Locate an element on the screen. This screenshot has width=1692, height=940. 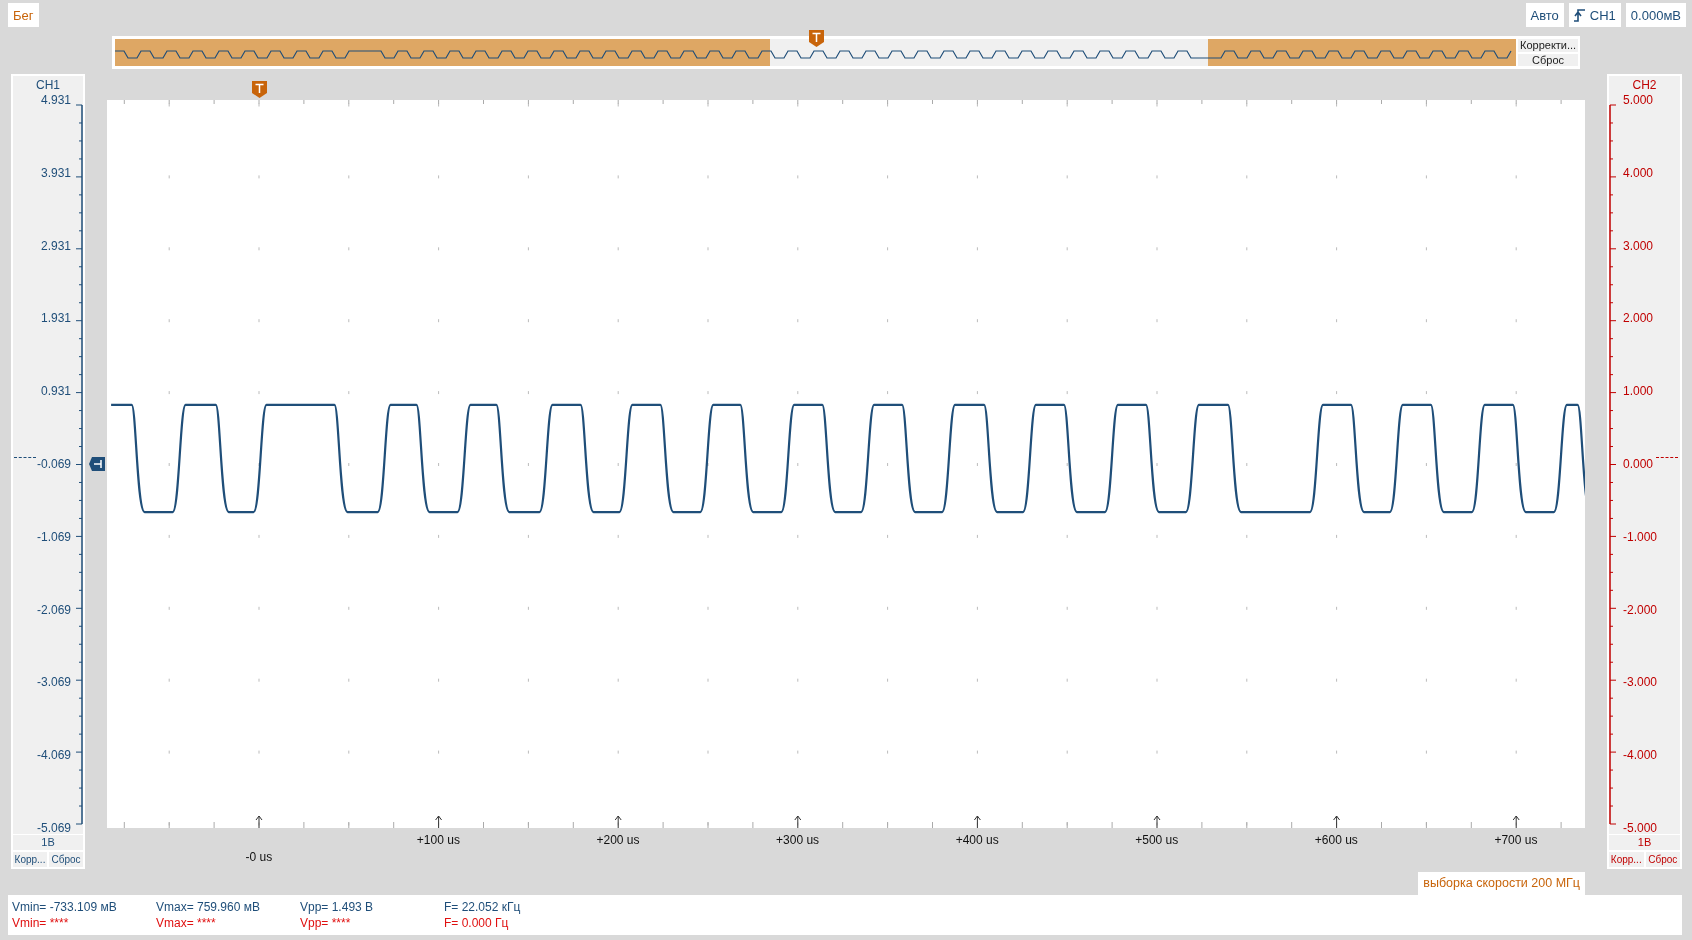
channel-header: CH2 is located at coordinates (1644, 84).